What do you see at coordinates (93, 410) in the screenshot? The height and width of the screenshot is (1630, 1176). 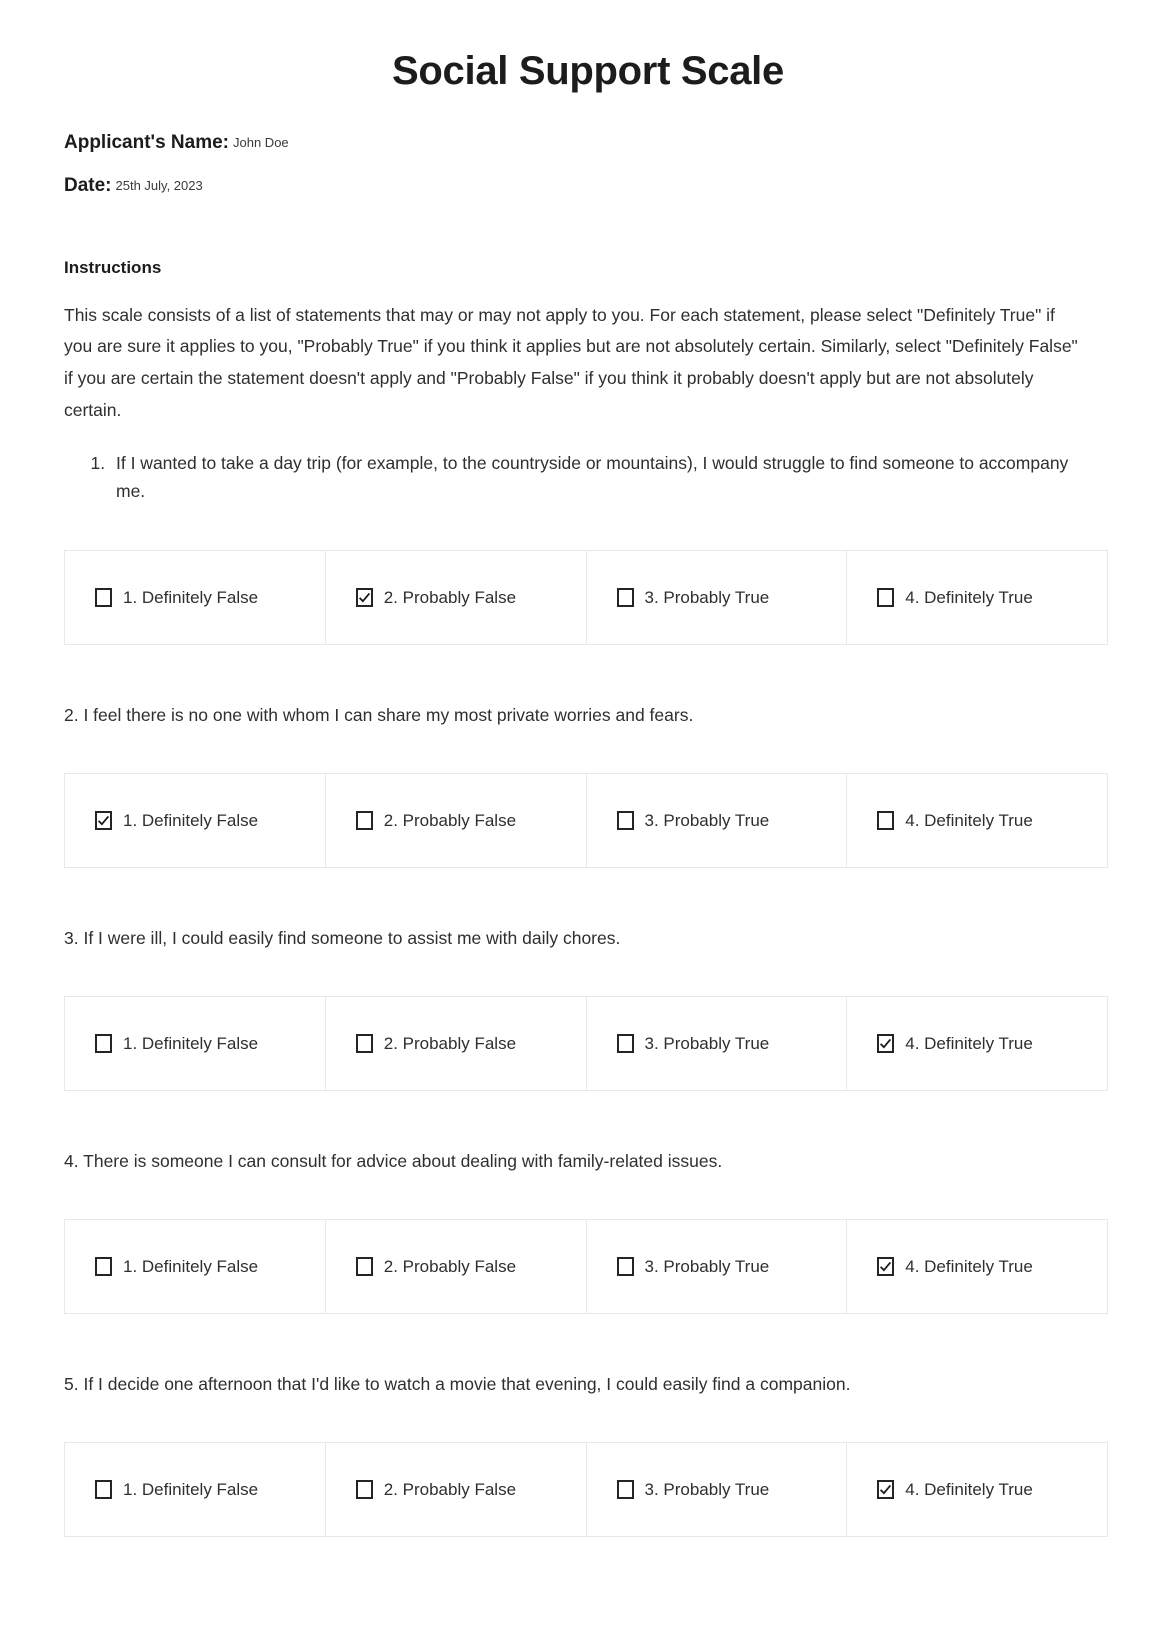 I see `instructions-last-line: certain.` at bounding box center [93, 410].